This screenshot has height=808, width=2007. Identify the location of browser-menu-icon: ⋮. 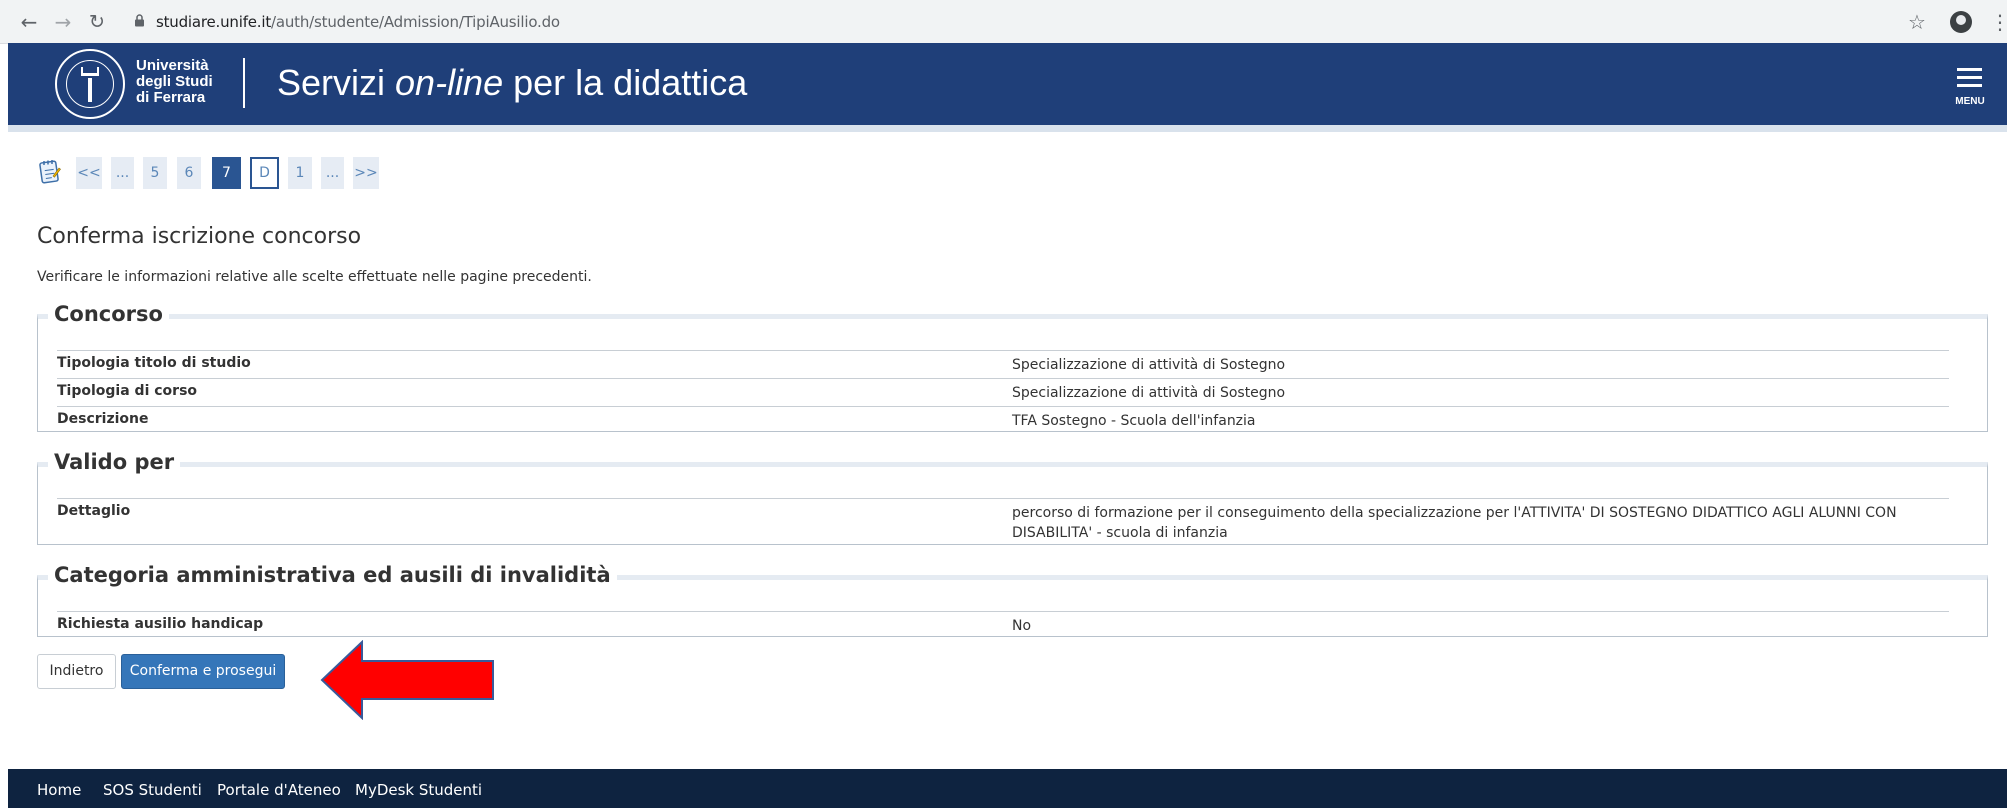
(1998, 22).